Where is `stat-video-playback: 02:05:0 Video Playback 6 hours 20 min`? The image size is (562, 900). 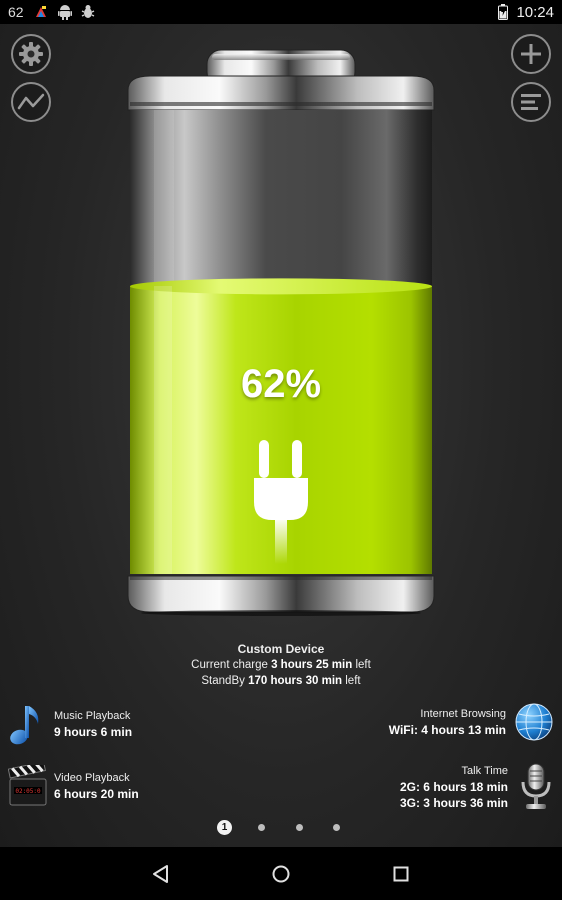 stat-video-playback: 02:05:0 Video Playback 6 hours 20 min is located at coordinates (73, 786).